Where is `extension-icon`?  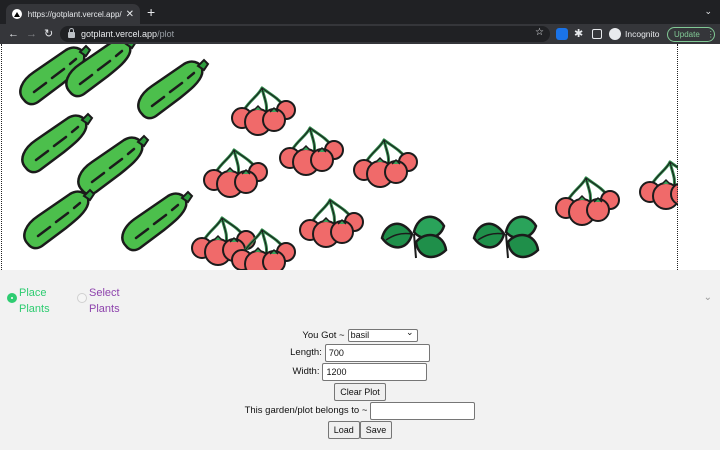
extension-icon is located at coordinates (562, 34).